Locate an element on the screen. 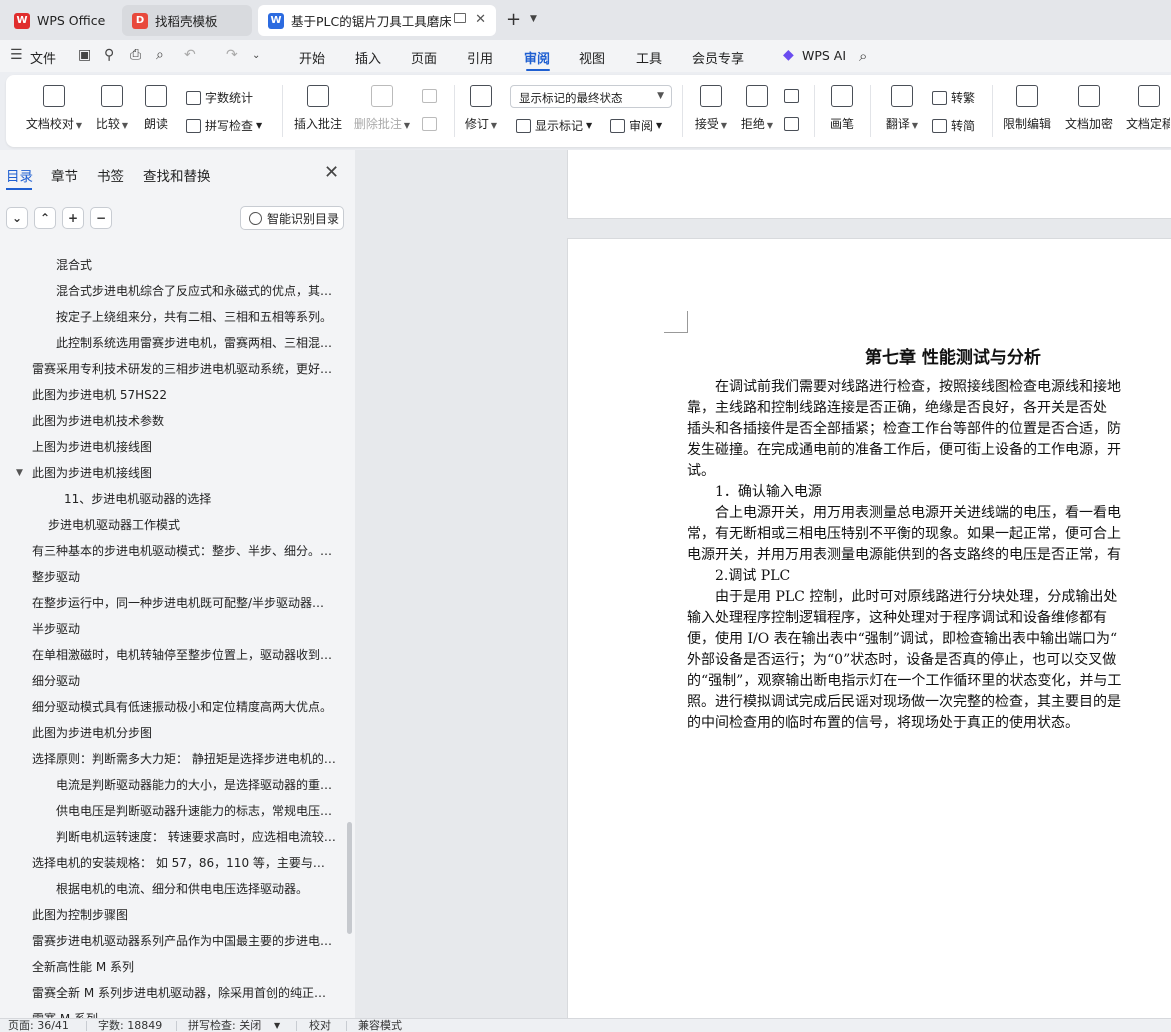  compare-button: 比较 ▼ is located at coordinates (112, 108).